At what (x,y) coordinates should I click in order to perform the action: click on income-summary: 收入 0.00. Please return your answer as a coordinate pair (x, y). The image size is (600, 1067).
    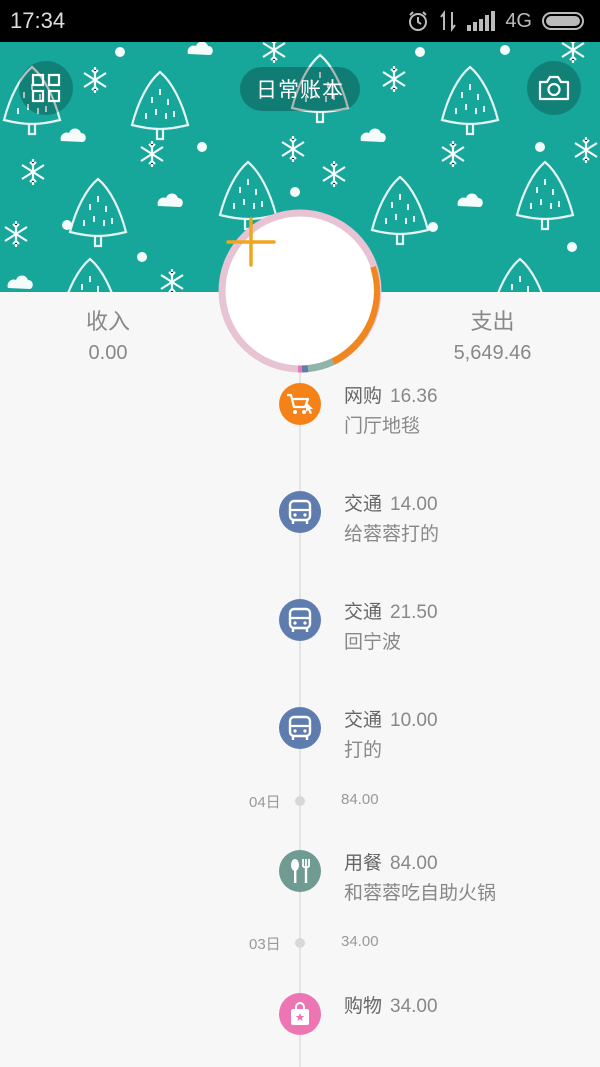
    Looking at the image, I should click on (108, 334).